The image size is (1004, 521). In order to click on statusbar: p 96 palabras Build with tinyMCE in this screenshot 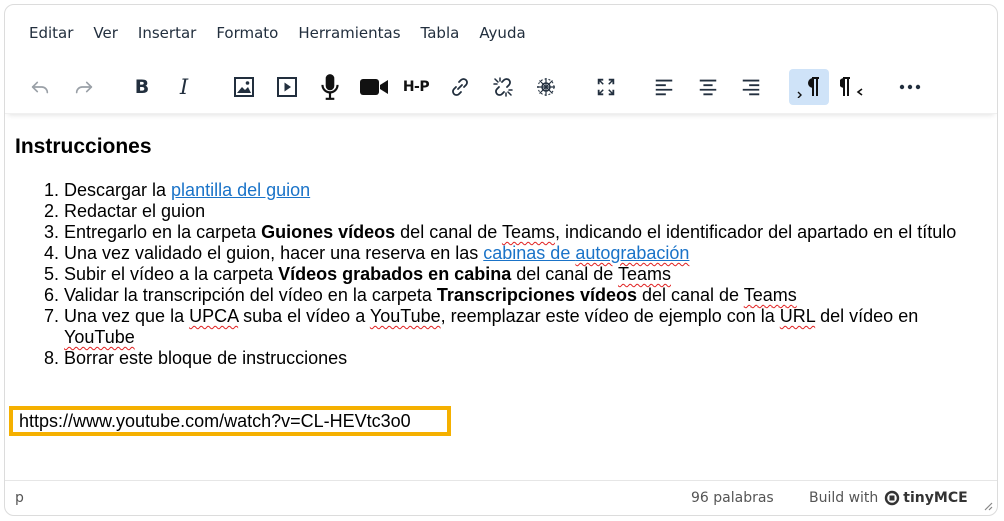, I will do `click(501, 497)`.